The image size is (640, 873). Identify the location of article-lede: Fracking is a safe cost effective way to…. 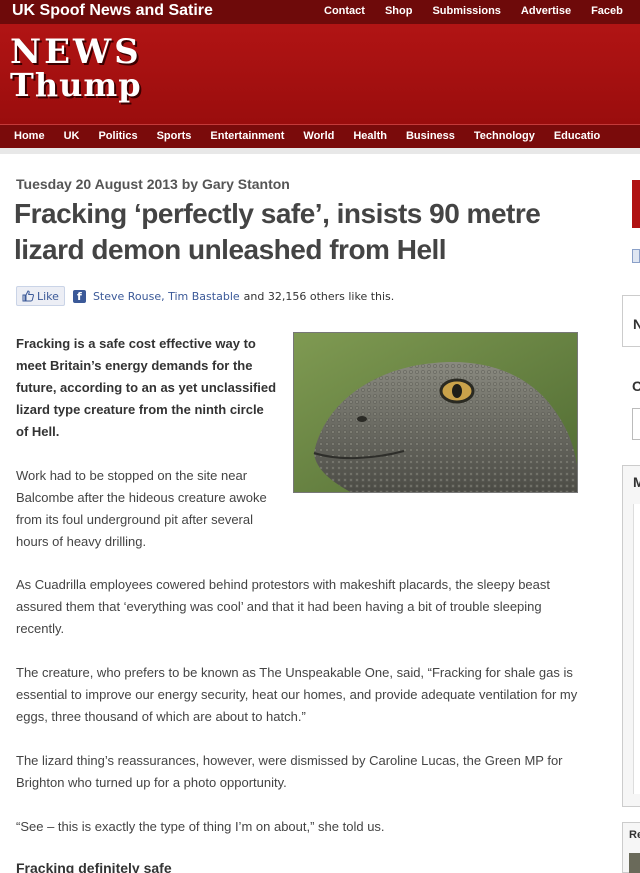
(146, 387).